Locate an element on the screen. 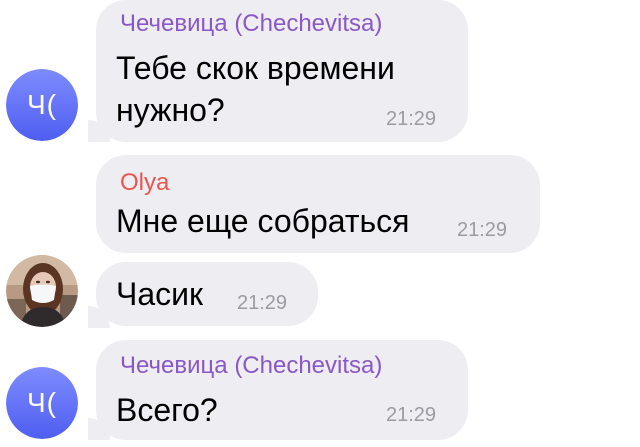  message-text-line: Всего? is located at coordinates (167, 410).